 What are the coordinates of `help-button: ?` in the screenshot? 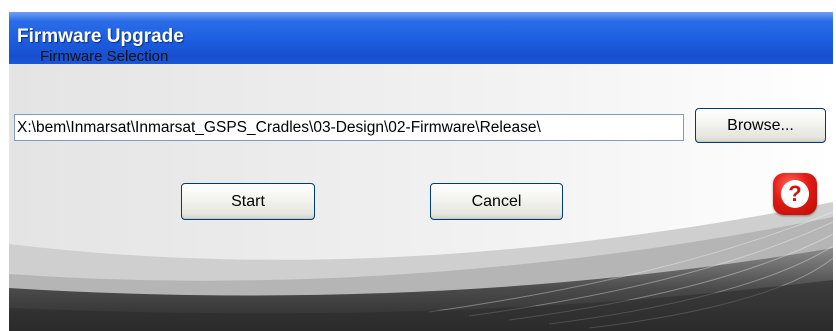 It's located at (795, 194).